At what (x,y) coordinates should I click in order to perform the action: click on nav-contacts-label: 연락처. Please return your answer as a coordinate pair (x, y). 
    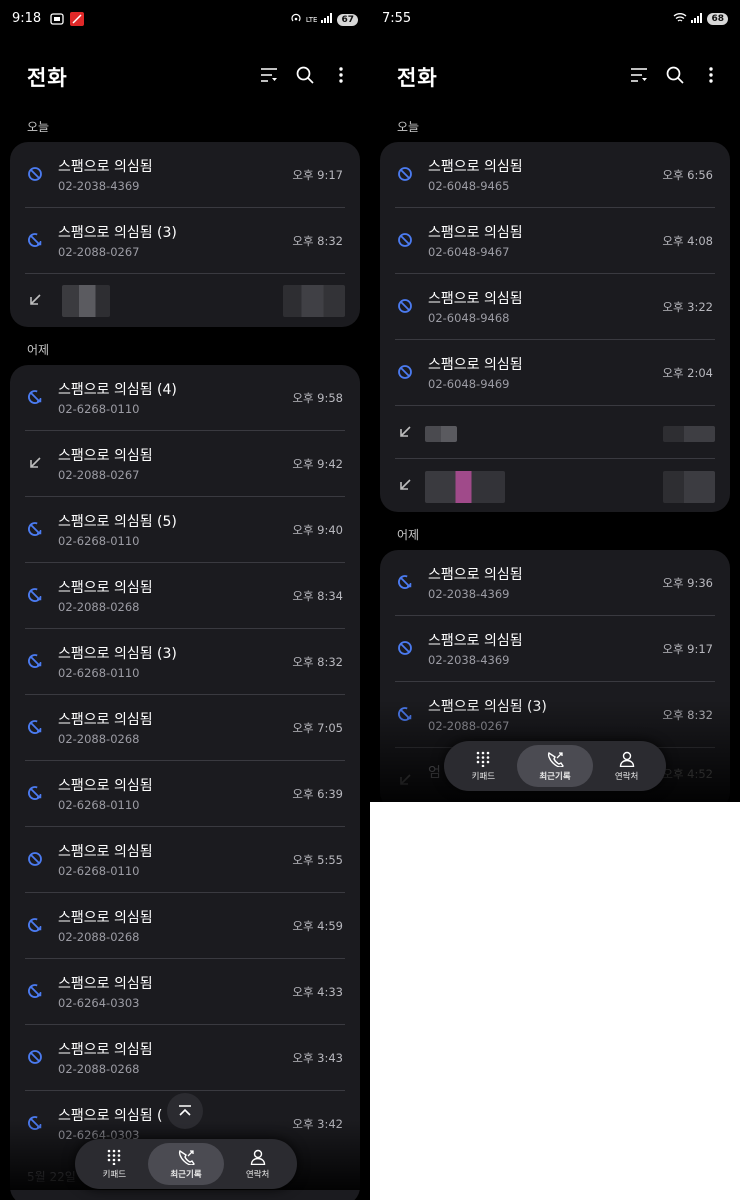
    Looking at the image, I should click on (257, 1174).